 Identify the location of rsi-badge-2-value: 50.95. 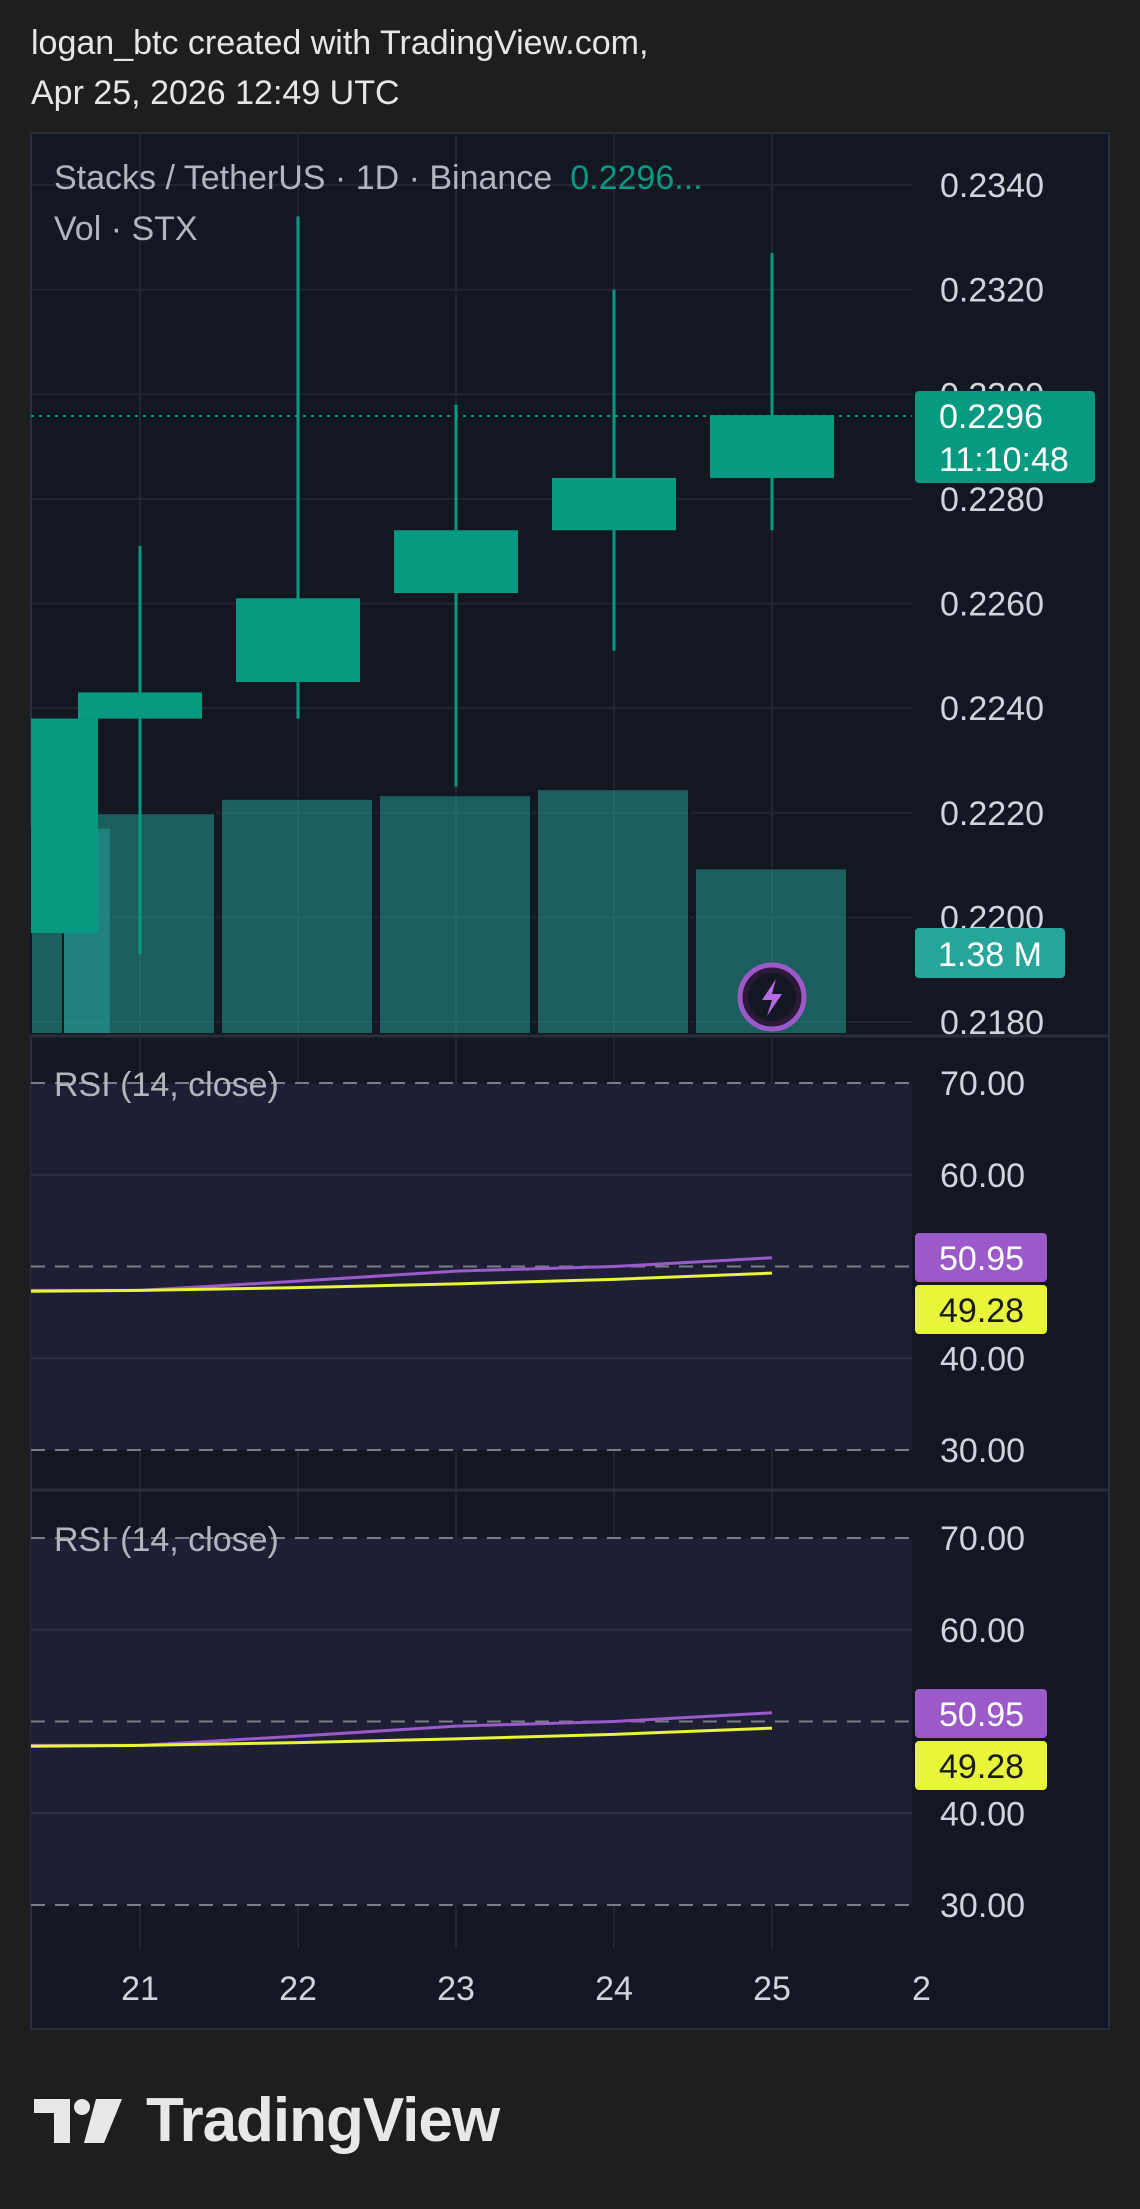
(981, 1715).